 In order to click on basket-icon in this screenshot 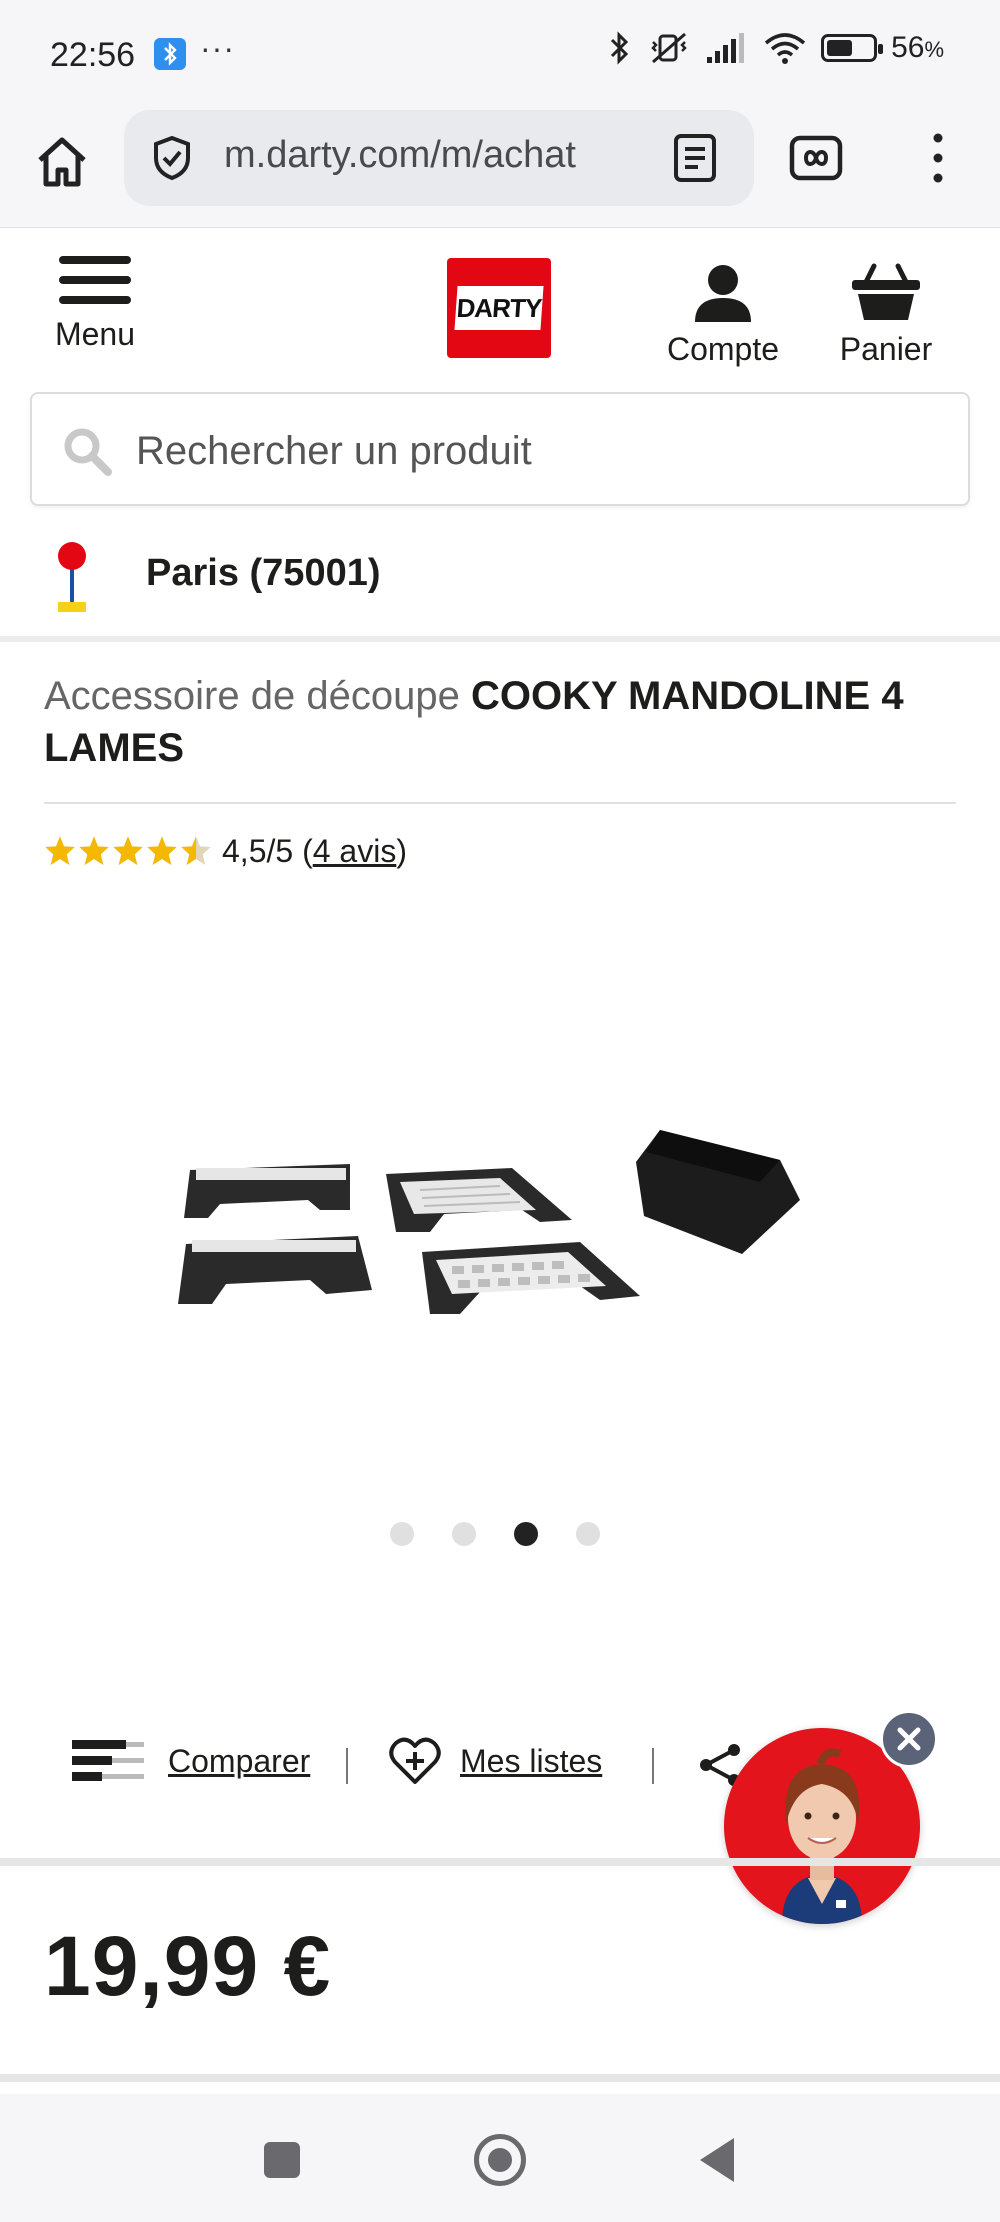, I will do `click(886, 291)`.